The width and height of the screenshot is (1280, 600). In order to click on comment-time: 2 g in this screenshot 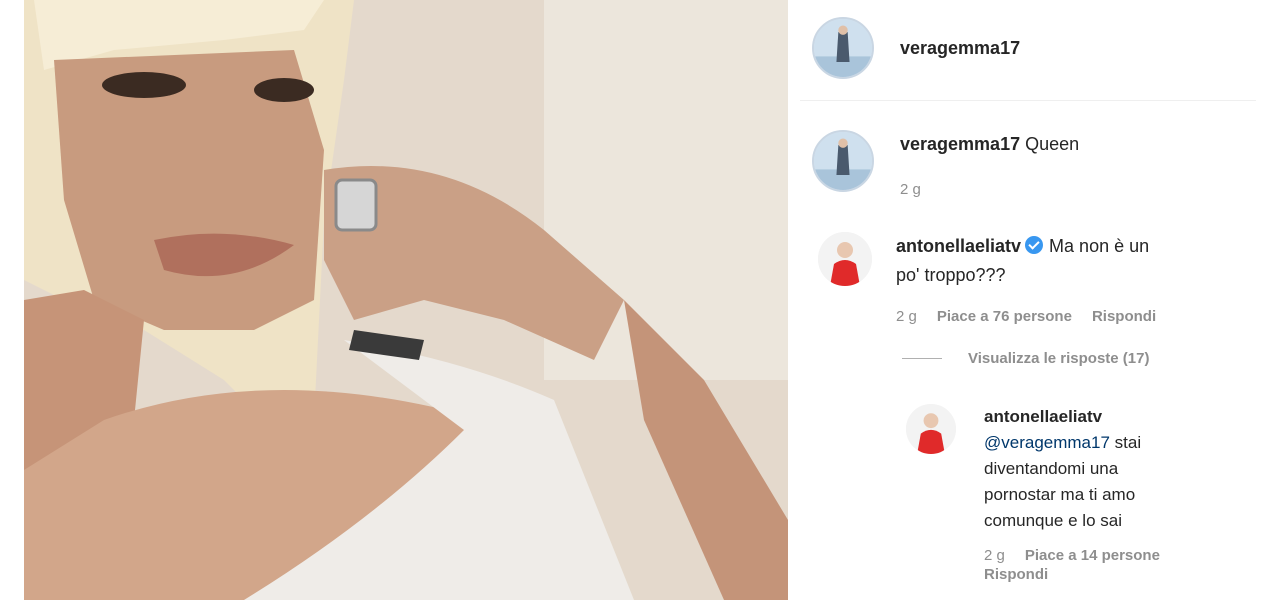, I will do `click(906, 316)`.